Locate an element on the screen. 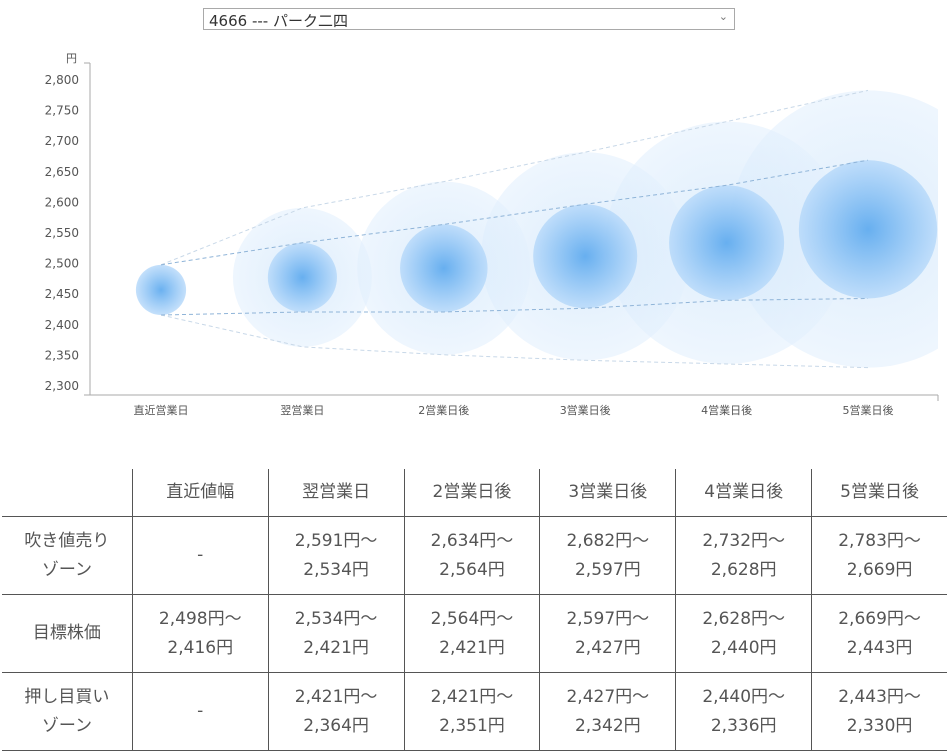  price-text: 2,597円～ is located at coordinates (608, 618).